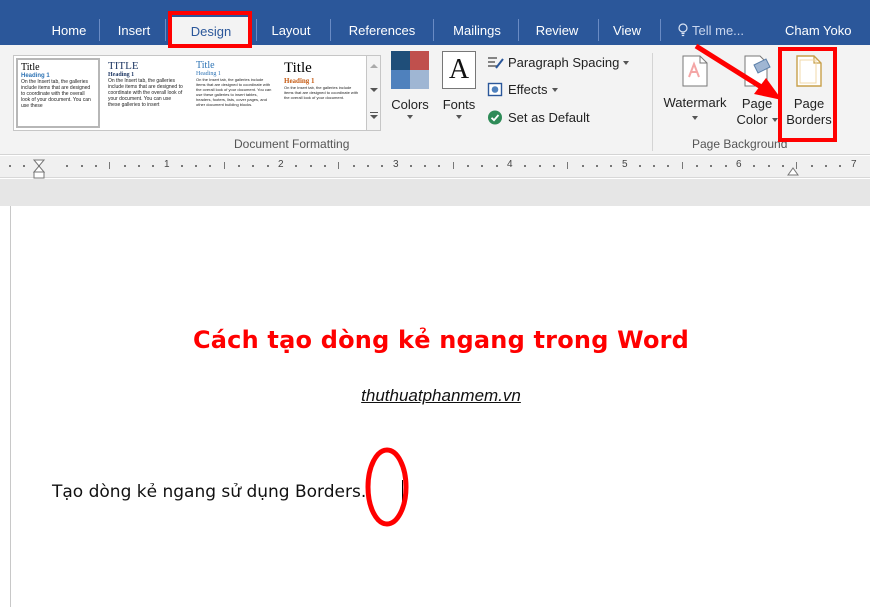  I want to click on red-arrow-annotation, so click(738, 71).